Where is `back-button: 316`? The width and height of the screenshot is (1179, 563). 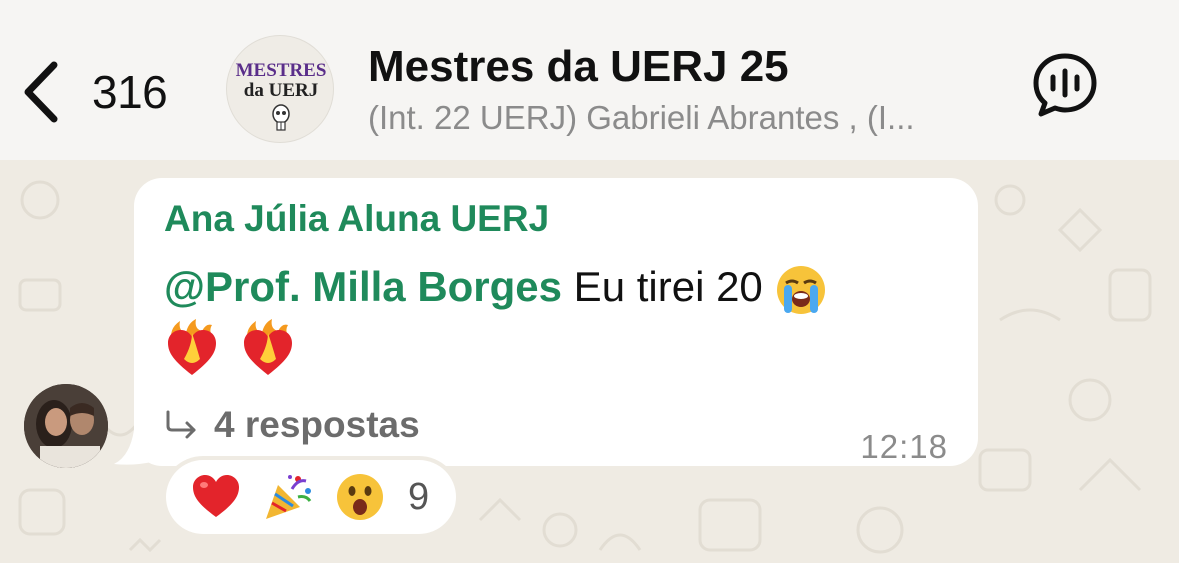 back-button: 316 is located at coordinates (103, 92).